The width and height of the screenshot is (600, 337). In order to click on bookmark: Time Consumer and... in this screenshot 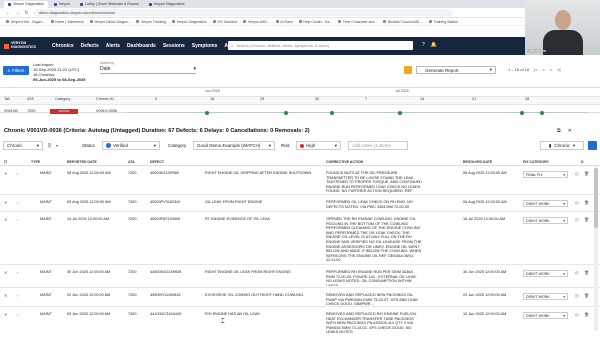, I will do `click(357, 22)`.